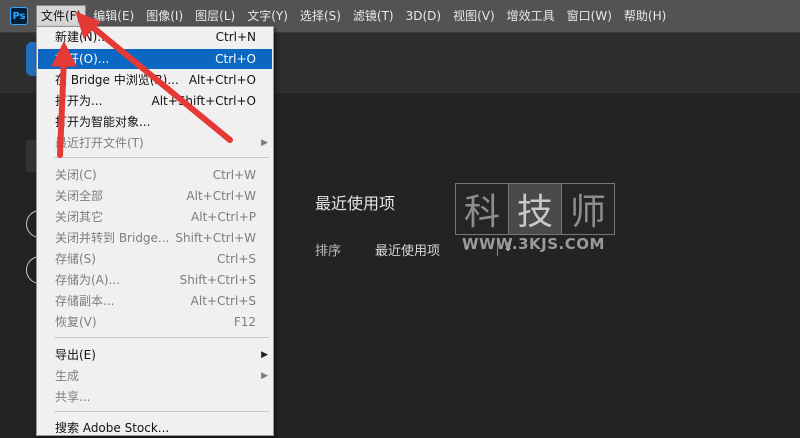  What do you see at coordinates (79, 196) in the screenshot?
I see `menu-item-label: 关闭全部` at bounding box center [79, 196].